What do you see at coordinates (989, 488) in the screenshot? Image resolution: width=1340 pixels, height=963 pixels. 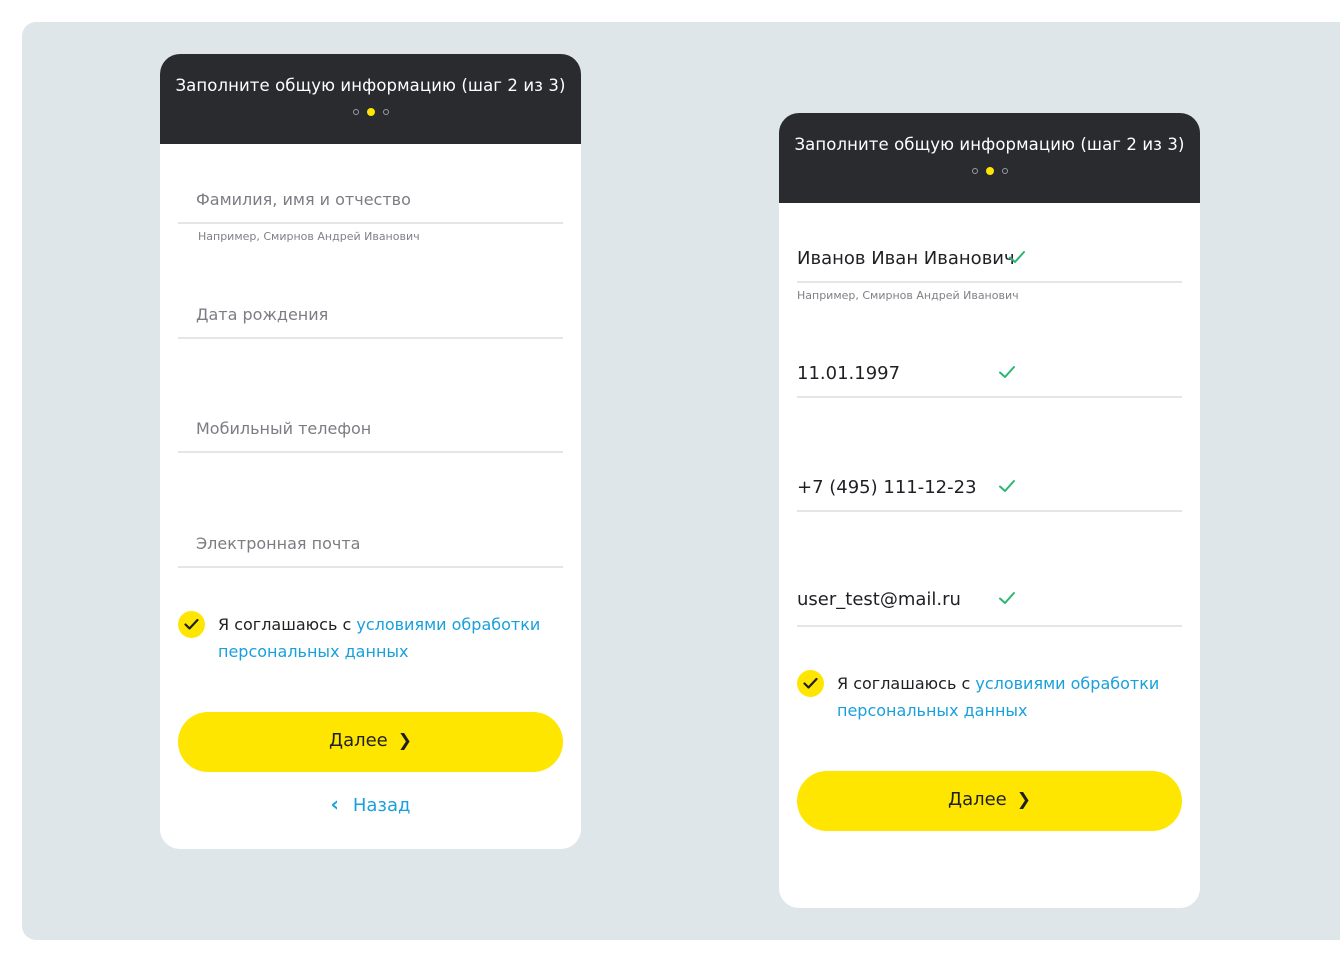 I see `phone-field: +7 (495) 111-12-23` at bounding box center [989, 488].